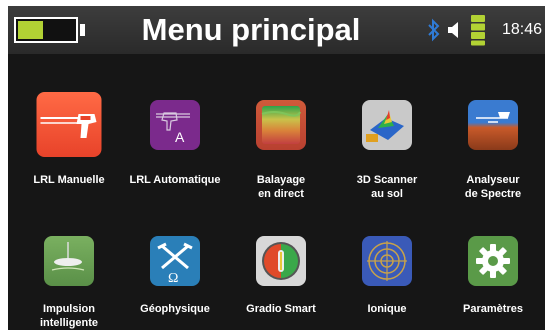  What do you see at coordinates (453, 30) in the screenshot?
I see `speaker-icon` at bounding box center [453, 30].